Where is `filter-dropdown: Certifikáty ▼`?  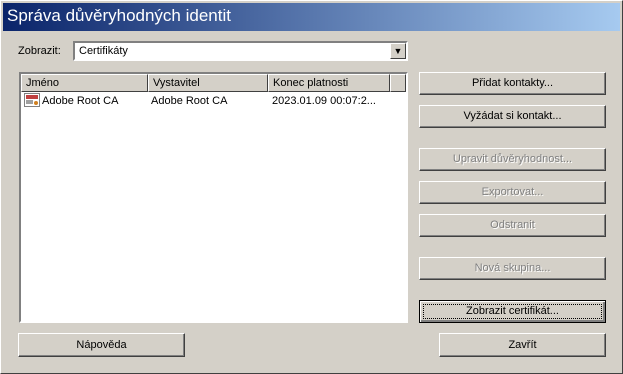
filter-dropdown: Certifikáty ▼ is located at coordinates (240, 51).